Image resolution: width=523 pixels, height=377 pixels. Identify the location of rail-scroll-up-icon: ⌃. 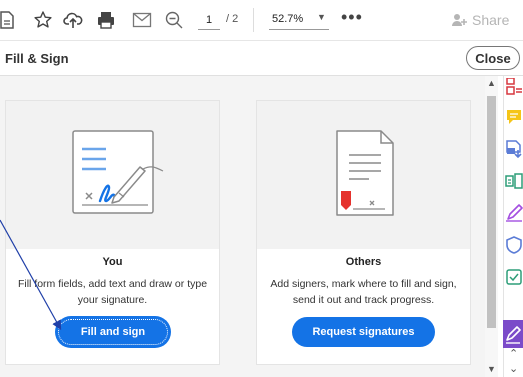
(513, 353).